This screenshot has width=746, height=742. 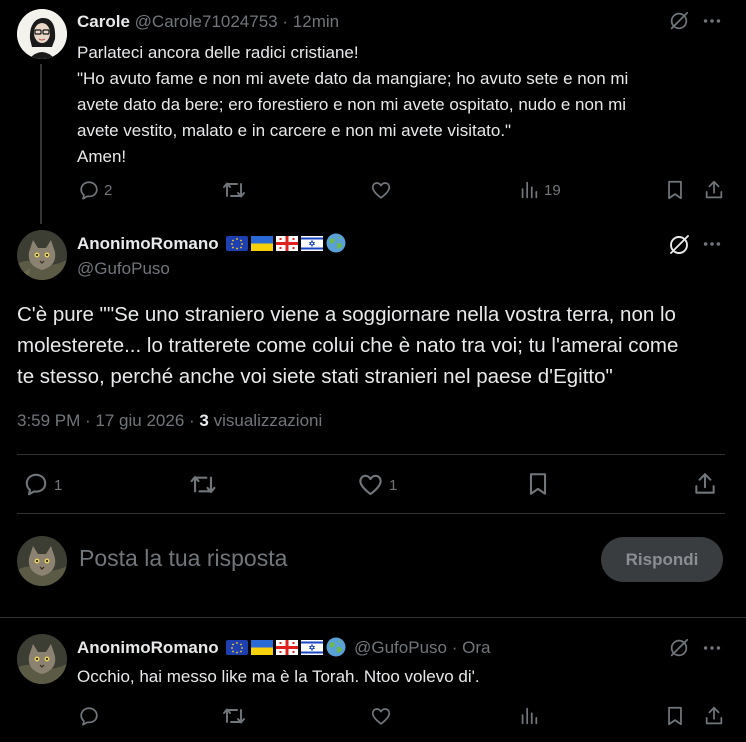 I want to click on timestamp: 12min, so click(x=316, y=21).